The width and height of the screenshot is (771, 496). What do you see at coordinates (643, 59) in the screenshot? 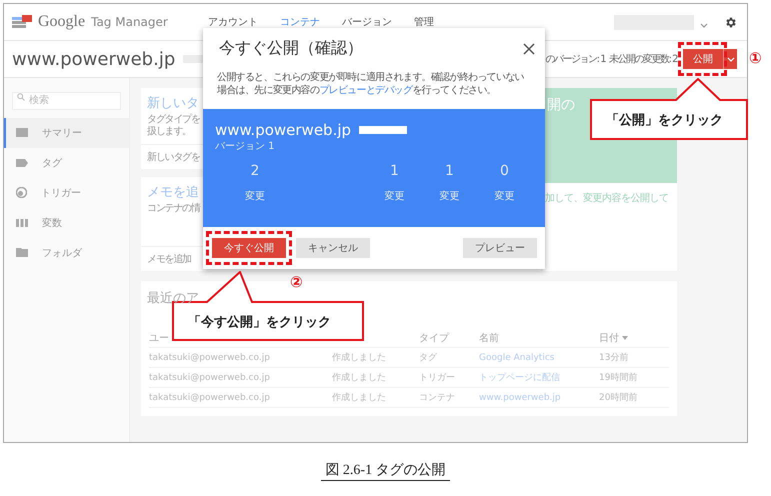
I see `unpublished-changes: 未公開の変更数: 2` at bounding box center [643, 59].